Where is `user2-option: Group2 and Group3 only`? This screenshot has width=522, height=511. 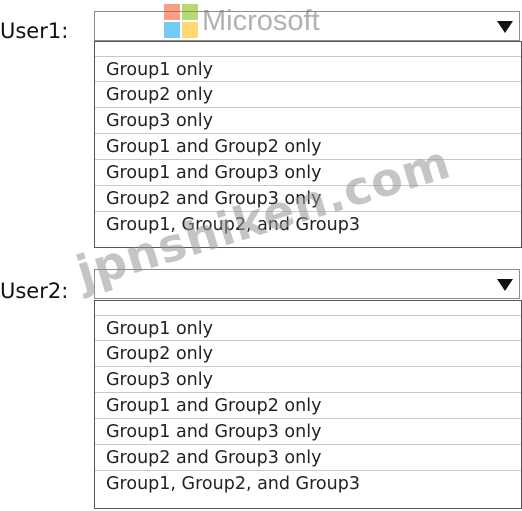 user2-option: Group2 and Group3 only is located at coordinates (308, 458).